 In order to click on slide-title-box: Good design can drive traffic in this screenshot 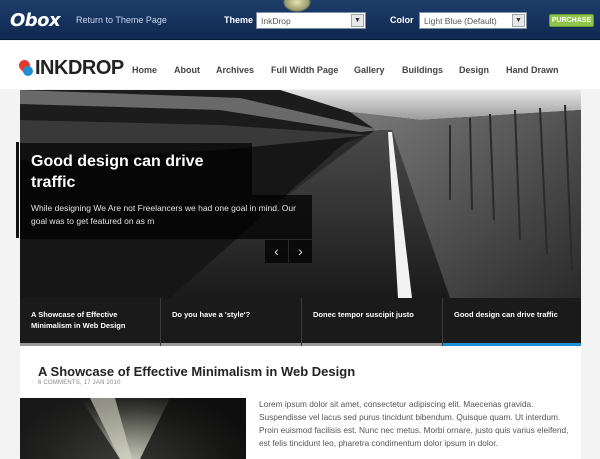, I will do `click(136, 169)`.